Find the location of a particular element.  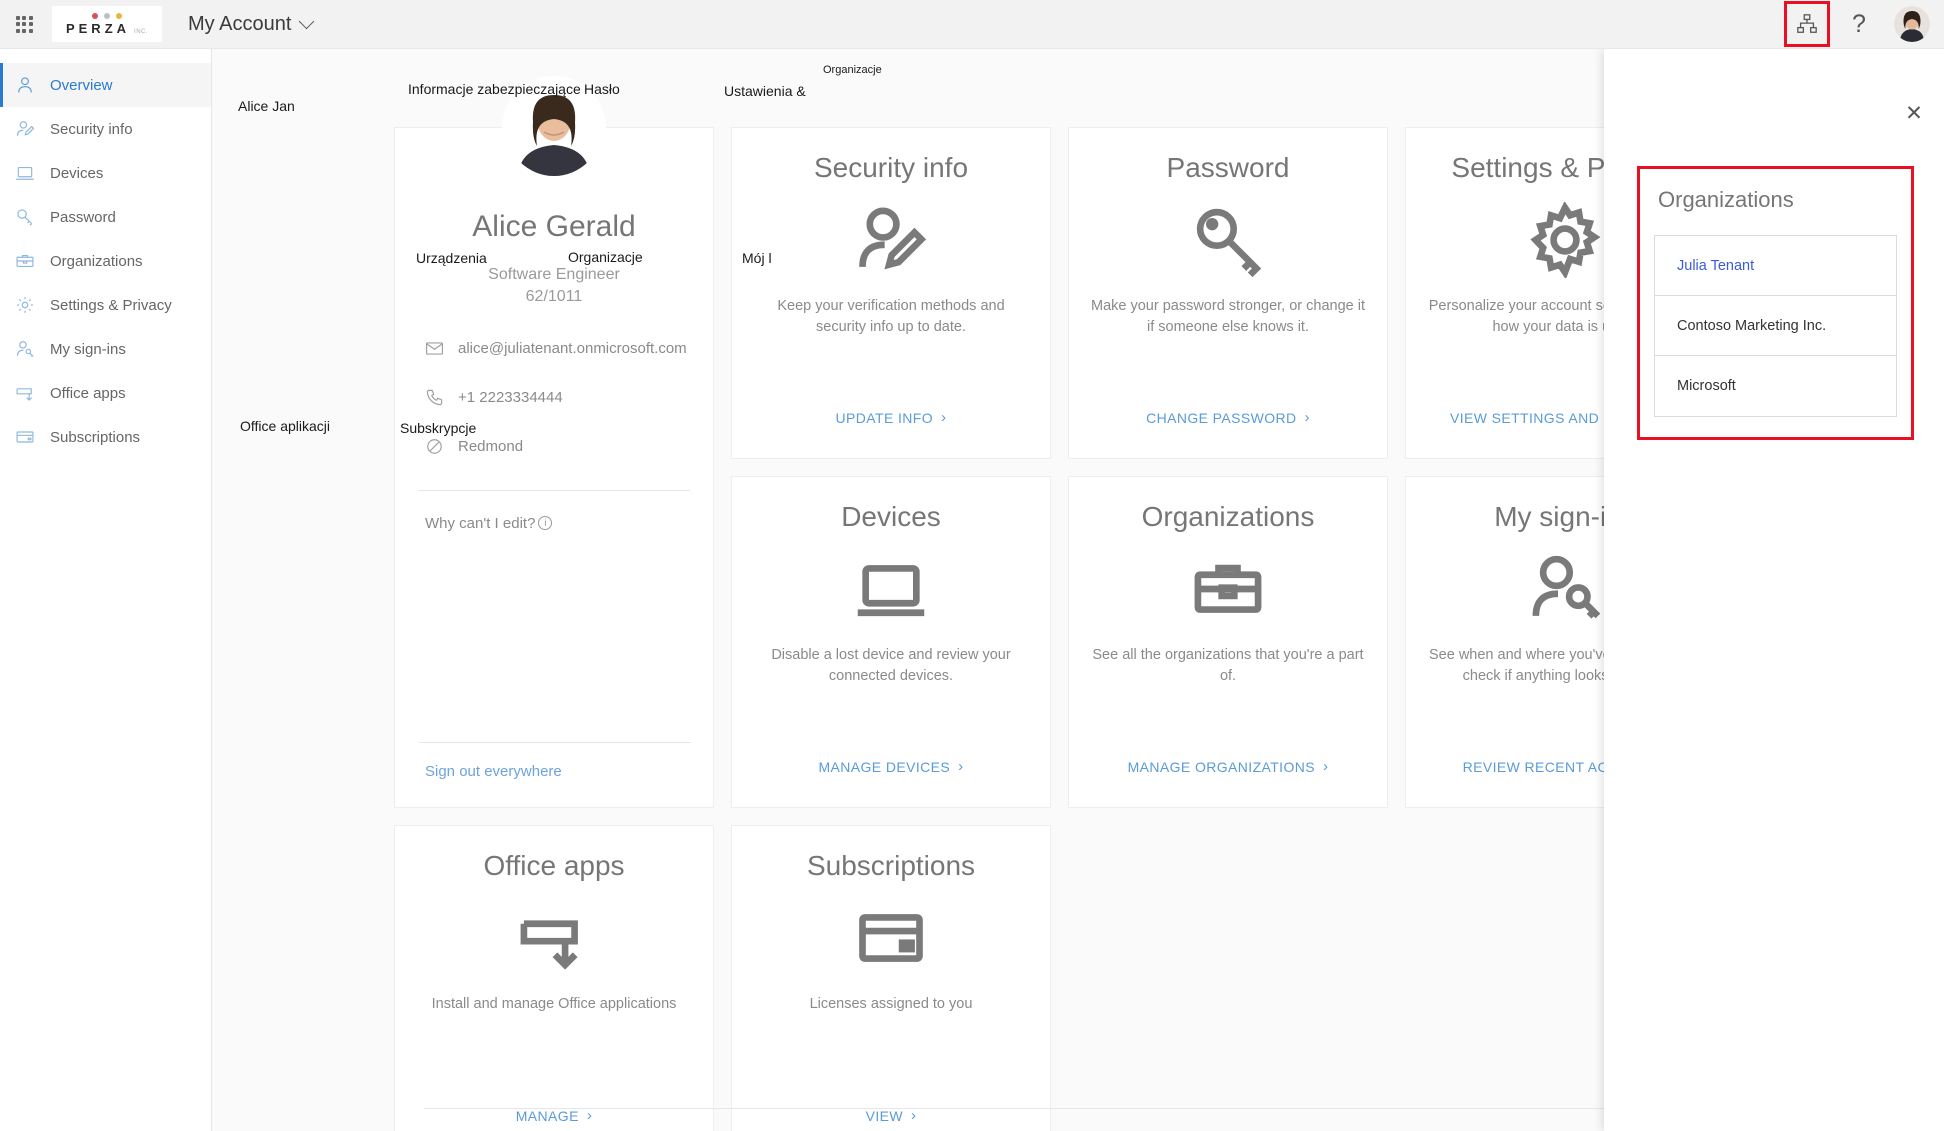

brand-dots is located at coordinates (107, 15).